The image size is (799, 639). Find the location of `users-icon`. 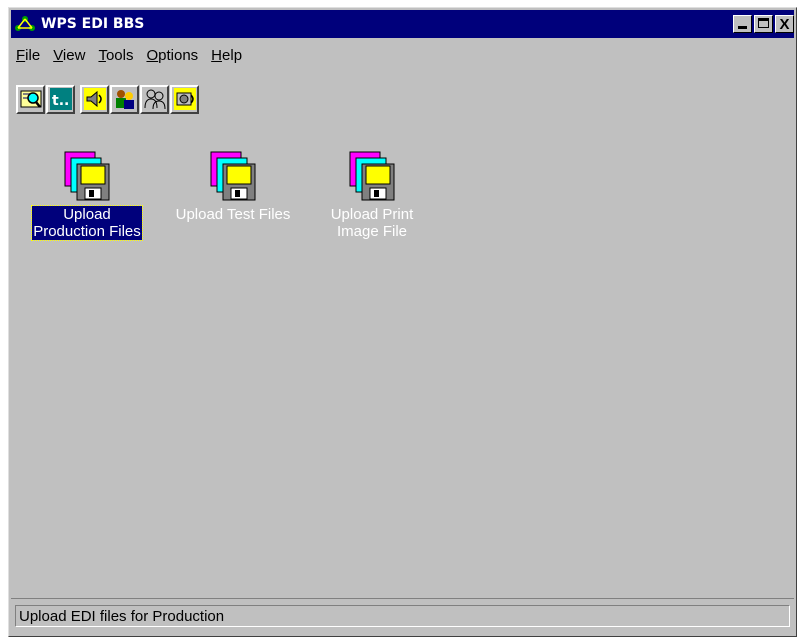

users-icon is located at coordinates (124, 99).